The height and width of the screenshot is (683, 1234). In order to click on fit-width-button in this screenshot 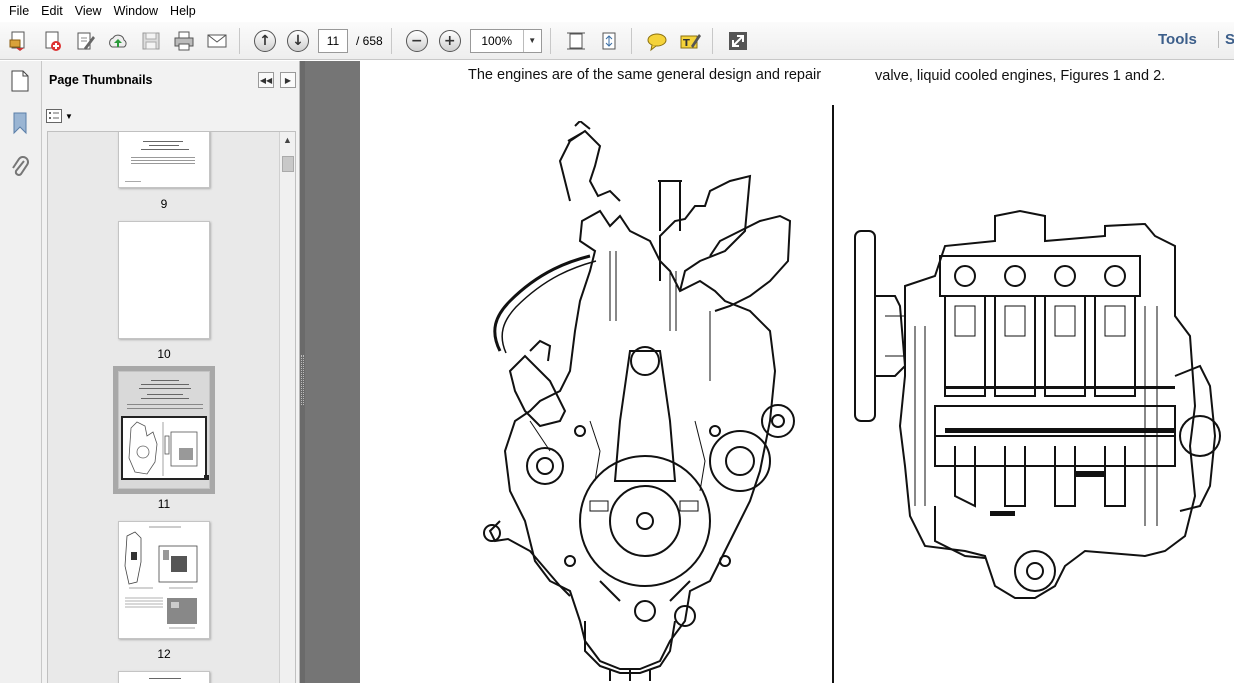, I will do `click(609, 41)`.